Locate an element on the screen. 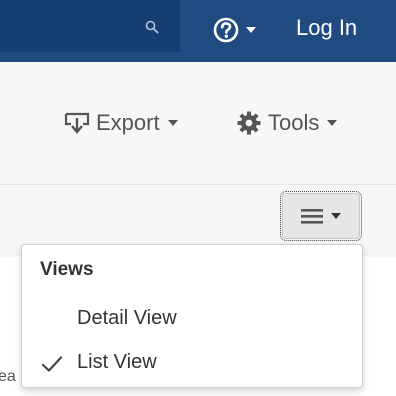 The image size is (396, 396). menu-item-label: Detail View is located at coordinates (127, 318).